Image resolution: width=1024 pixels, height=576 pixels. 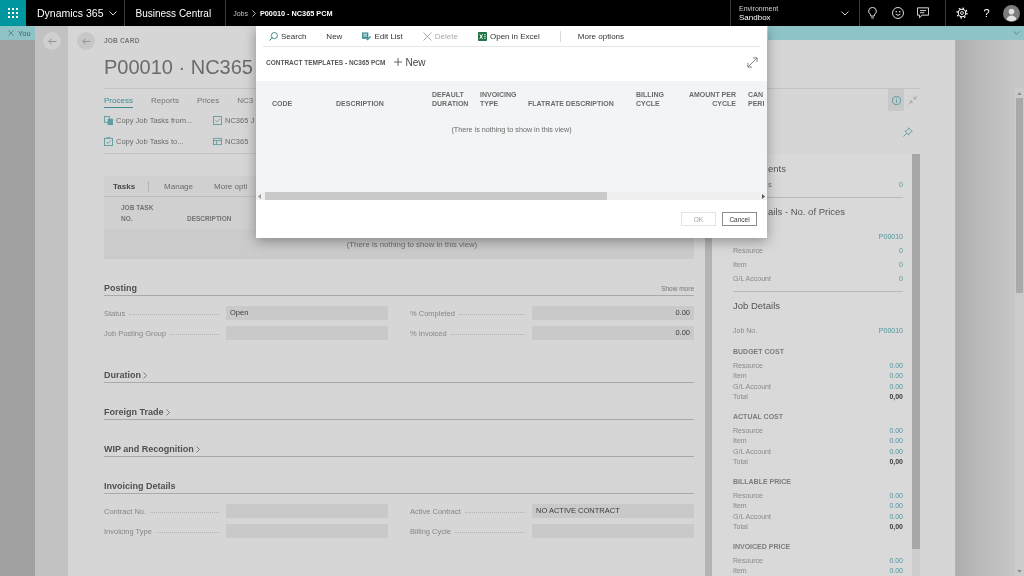 I want to click on avatar-icon, so click(x=1011, y=13).